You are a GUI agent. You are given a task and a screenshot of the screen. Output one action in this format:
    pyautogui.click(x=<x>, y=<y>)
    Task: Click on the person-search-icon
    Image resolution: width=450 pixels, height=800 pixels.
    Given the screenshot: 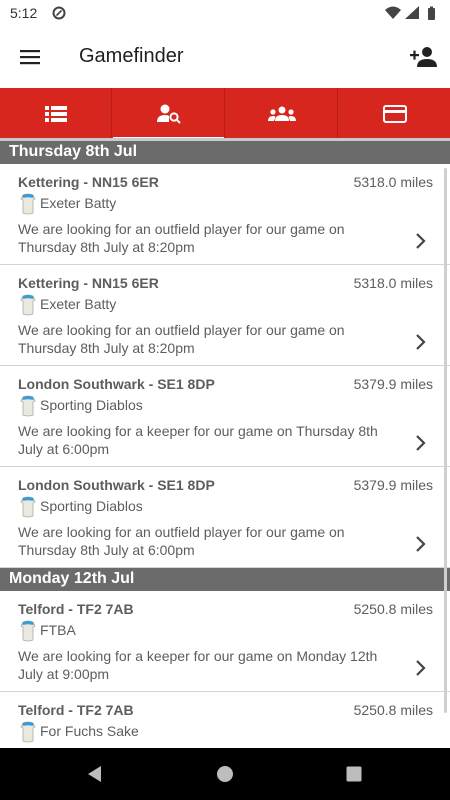 What is the action you would take?
    pyautogui.click(x=168, y=114)
    